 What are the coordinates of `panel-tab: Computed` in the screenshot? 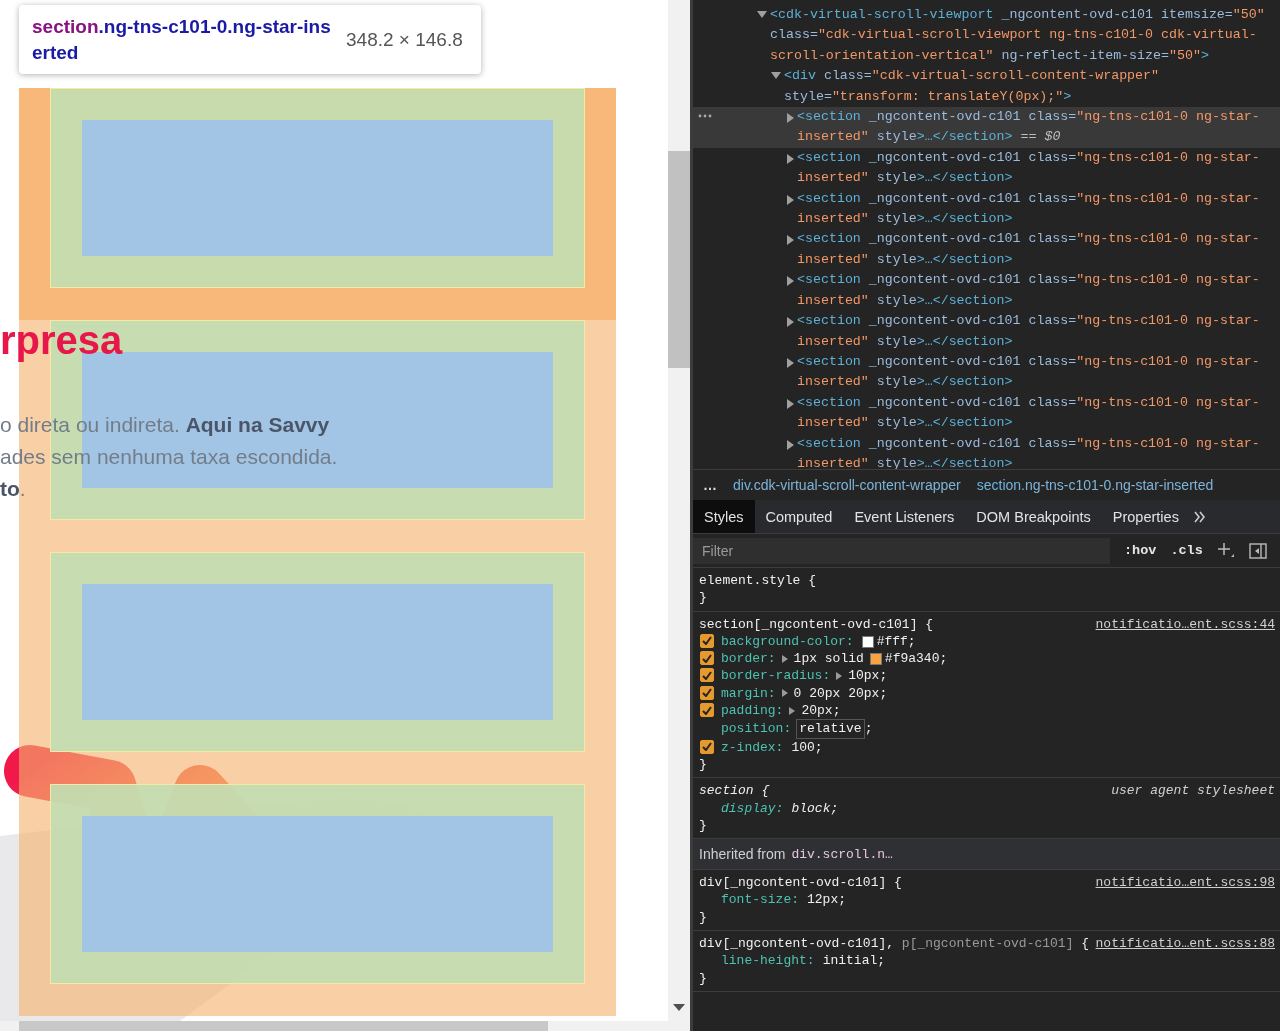 It's located at (799, 516).